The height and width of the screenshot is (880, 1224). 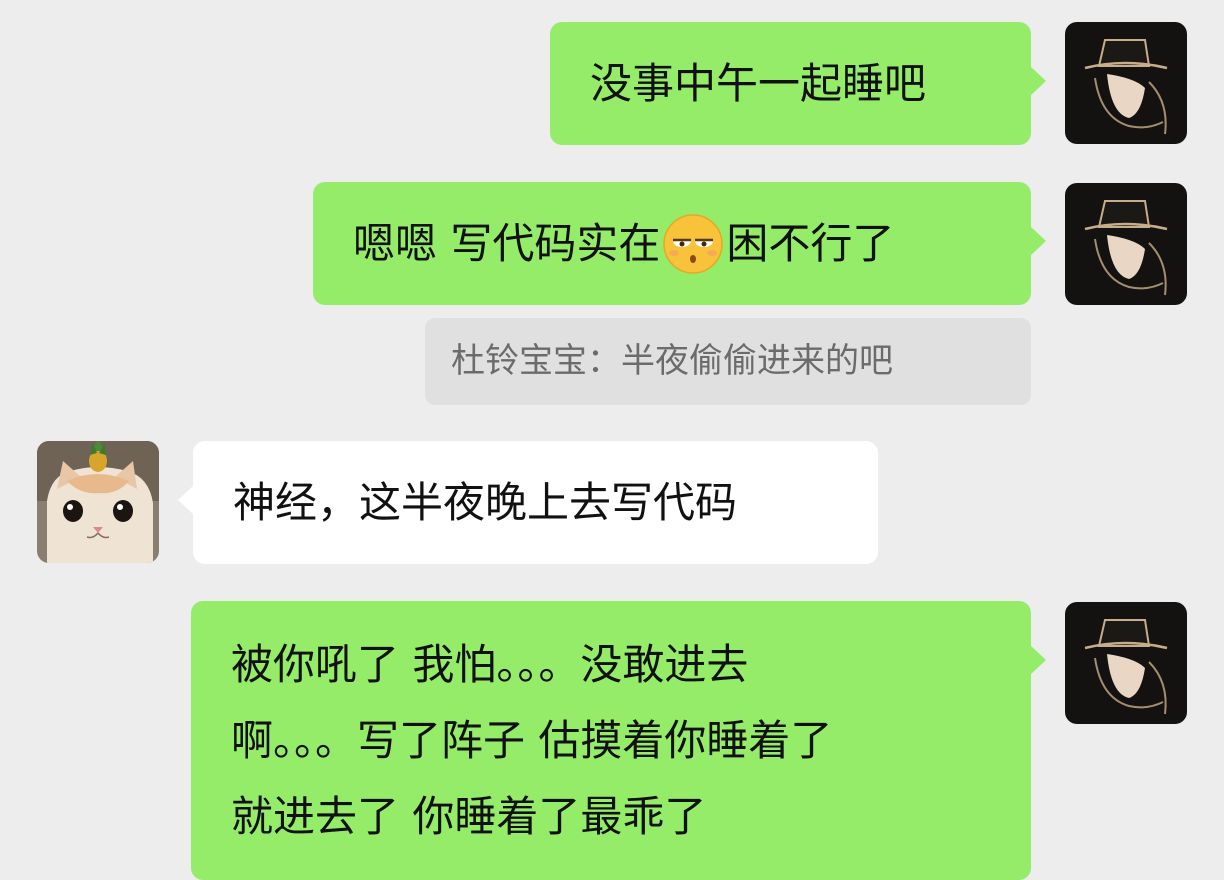 What do you see at coordinates (693, 244) in the screenshot?
I see `sleepy-eyes-emoji-icon` at bounding box center [693, 244].